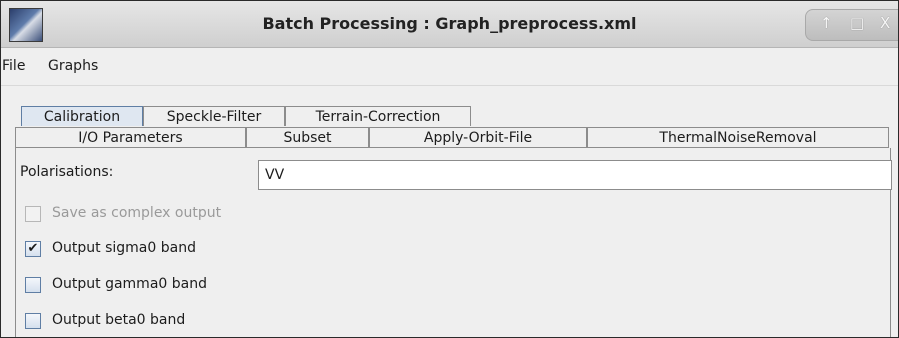 The image size is (899, 338). What do you see at coordinates (137, 213) in the screenshot?
I see `save-complex-output-label: Save as complex output` at bounding box center [137, 213].